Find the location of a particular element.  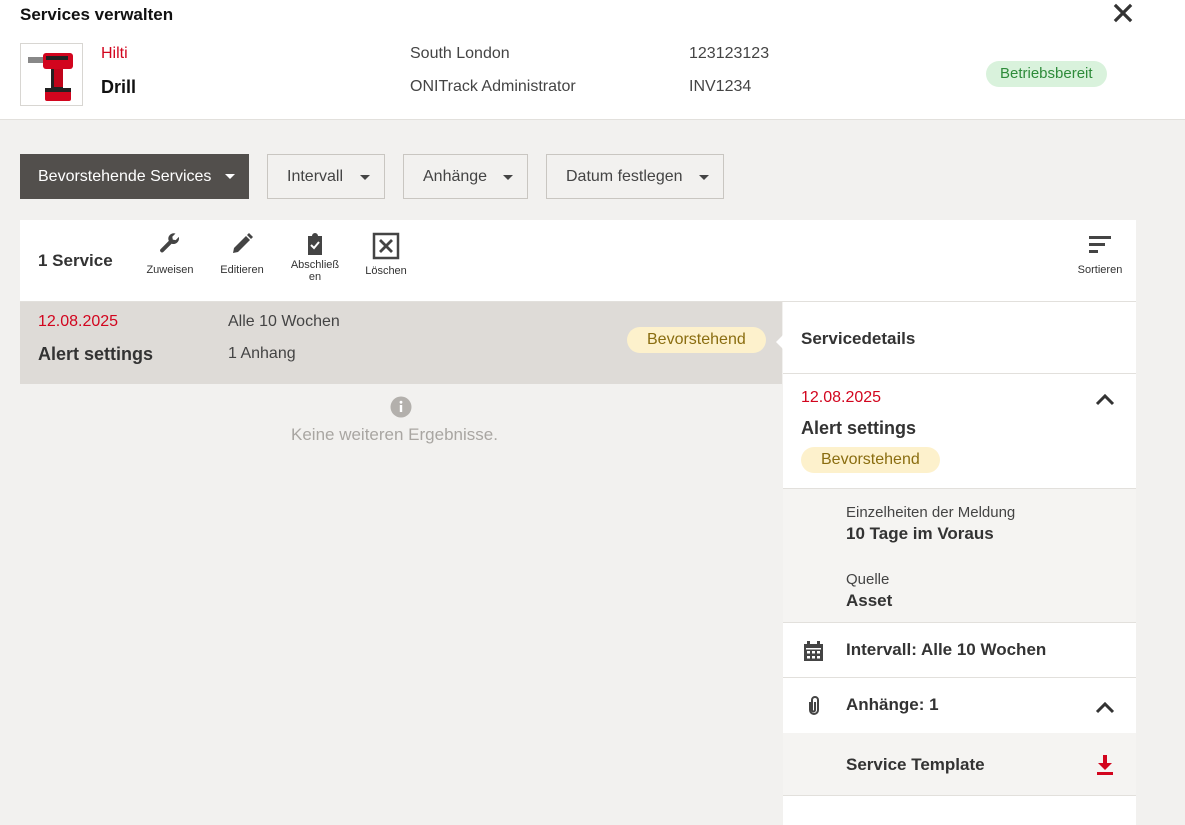

complete-label-line2: en is located at coordinates (315, 277).